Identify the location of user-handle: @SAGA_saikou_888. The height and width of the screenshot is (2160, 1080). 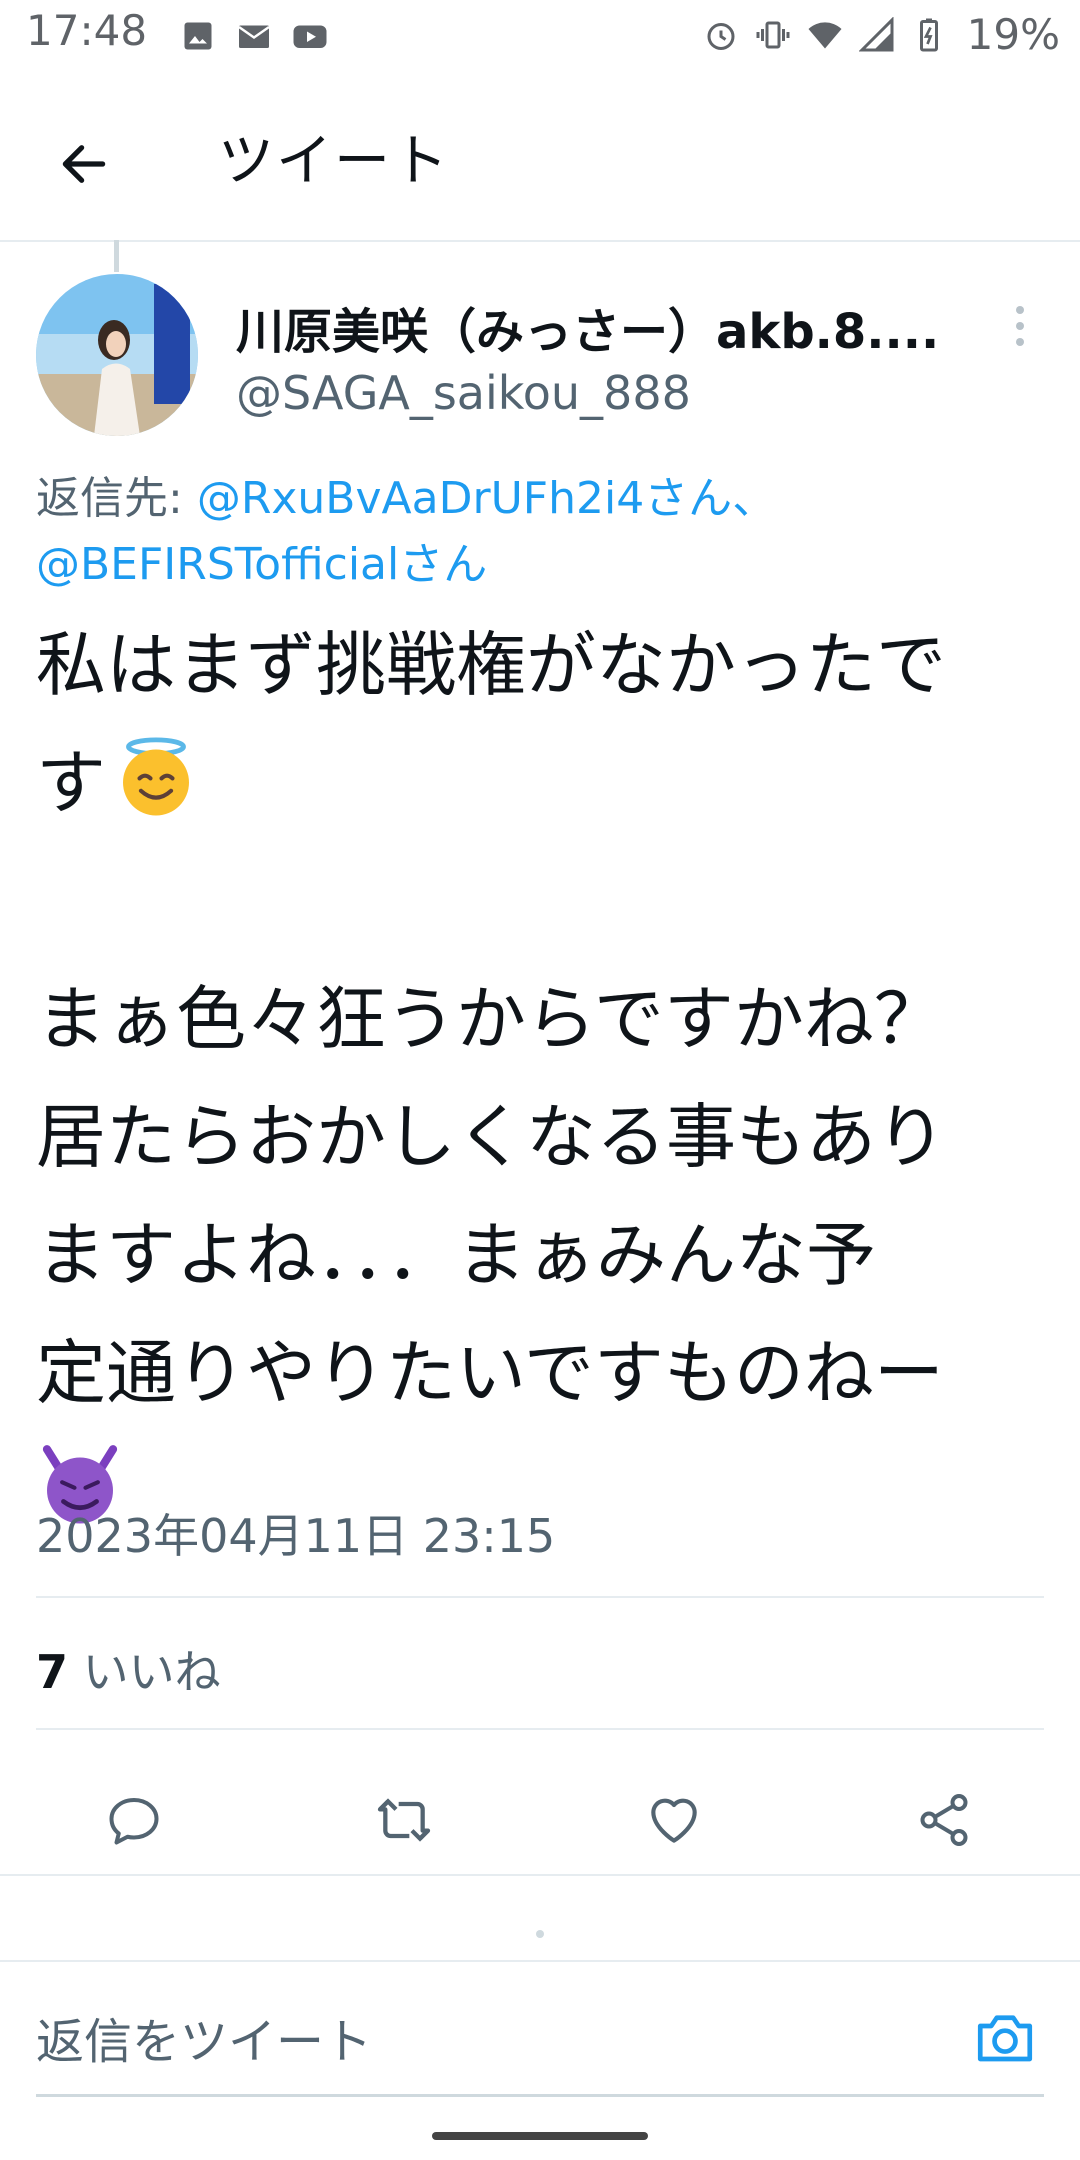
(463, 393).